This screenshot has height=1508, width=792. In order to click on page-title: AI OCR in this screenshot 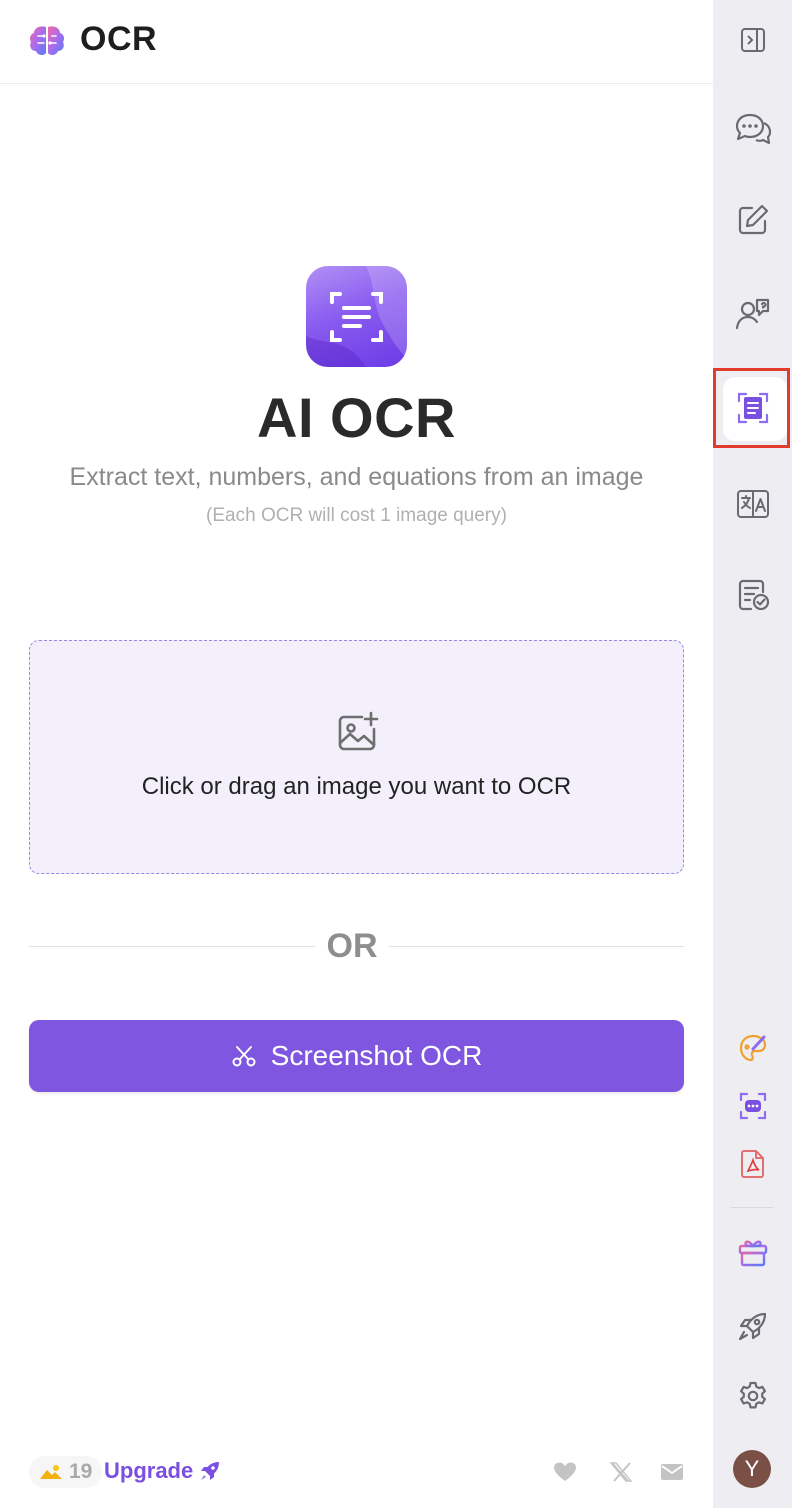, I will do `click(356, 417)`.